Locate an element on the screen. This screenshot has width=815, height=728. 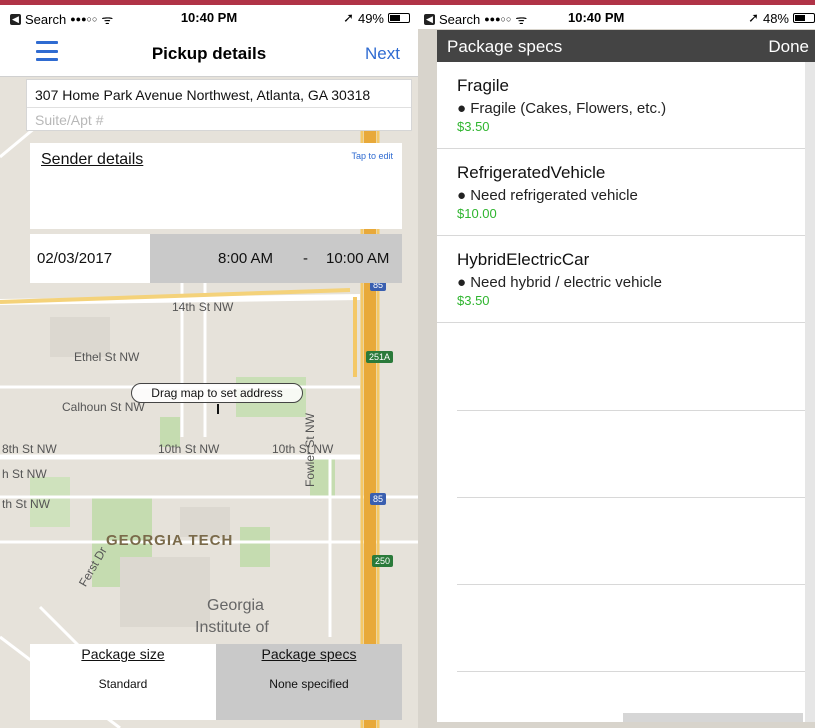
map-place-label: Georgia is located at coordinates (235, 605).